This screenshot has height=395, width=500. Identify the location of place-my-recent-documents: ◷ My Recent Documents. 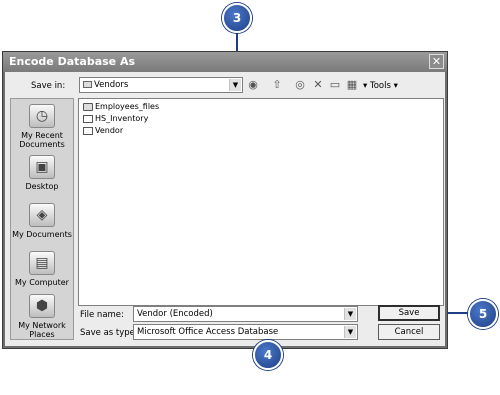
(42, 126).